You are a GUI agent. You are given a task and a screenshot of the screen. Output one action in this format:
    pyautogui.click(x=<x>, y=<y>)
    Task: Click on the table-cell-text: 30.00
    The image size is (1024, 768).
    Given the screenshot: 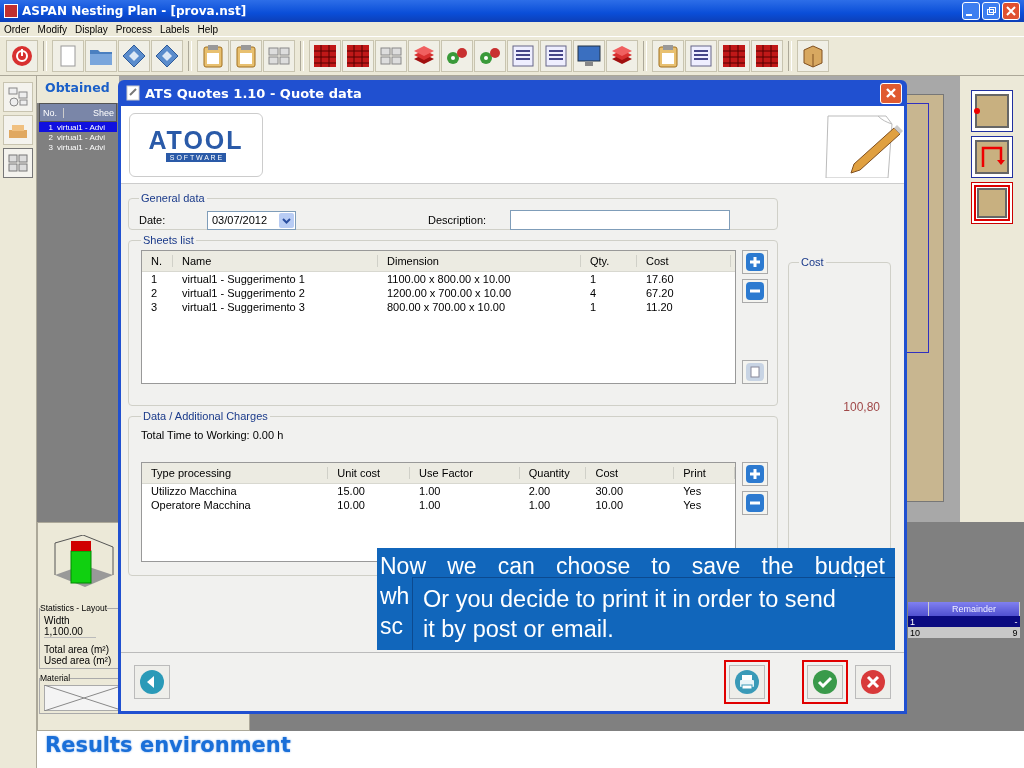 What is the action you would take?
    pyautogui.click(x=609, y=491)
    